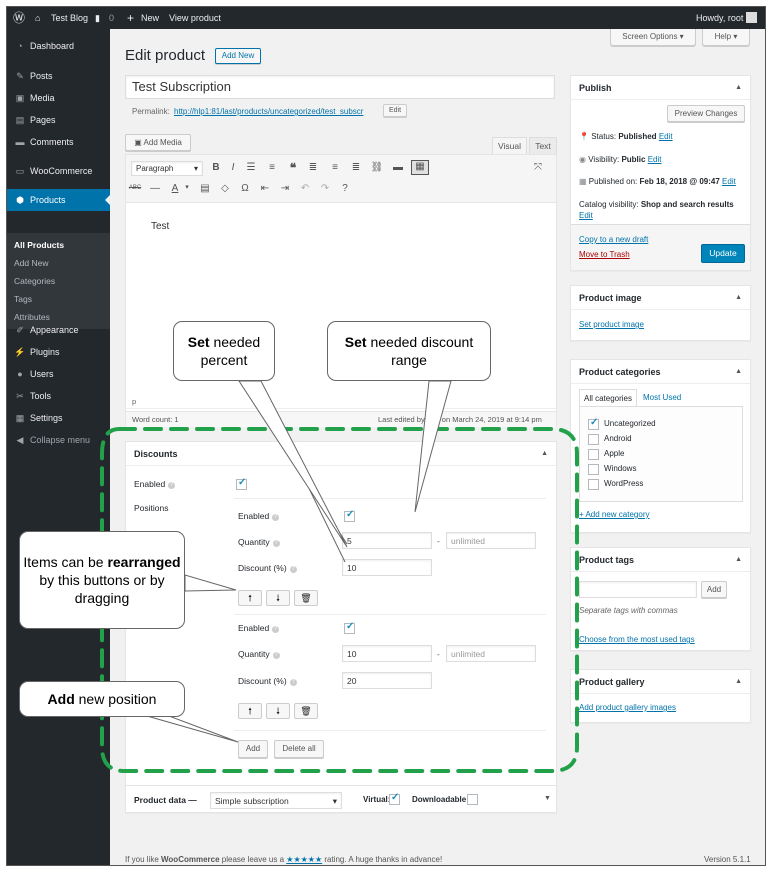  I want to click on callout-set-percent: Set needed percent, so click(224, 351).